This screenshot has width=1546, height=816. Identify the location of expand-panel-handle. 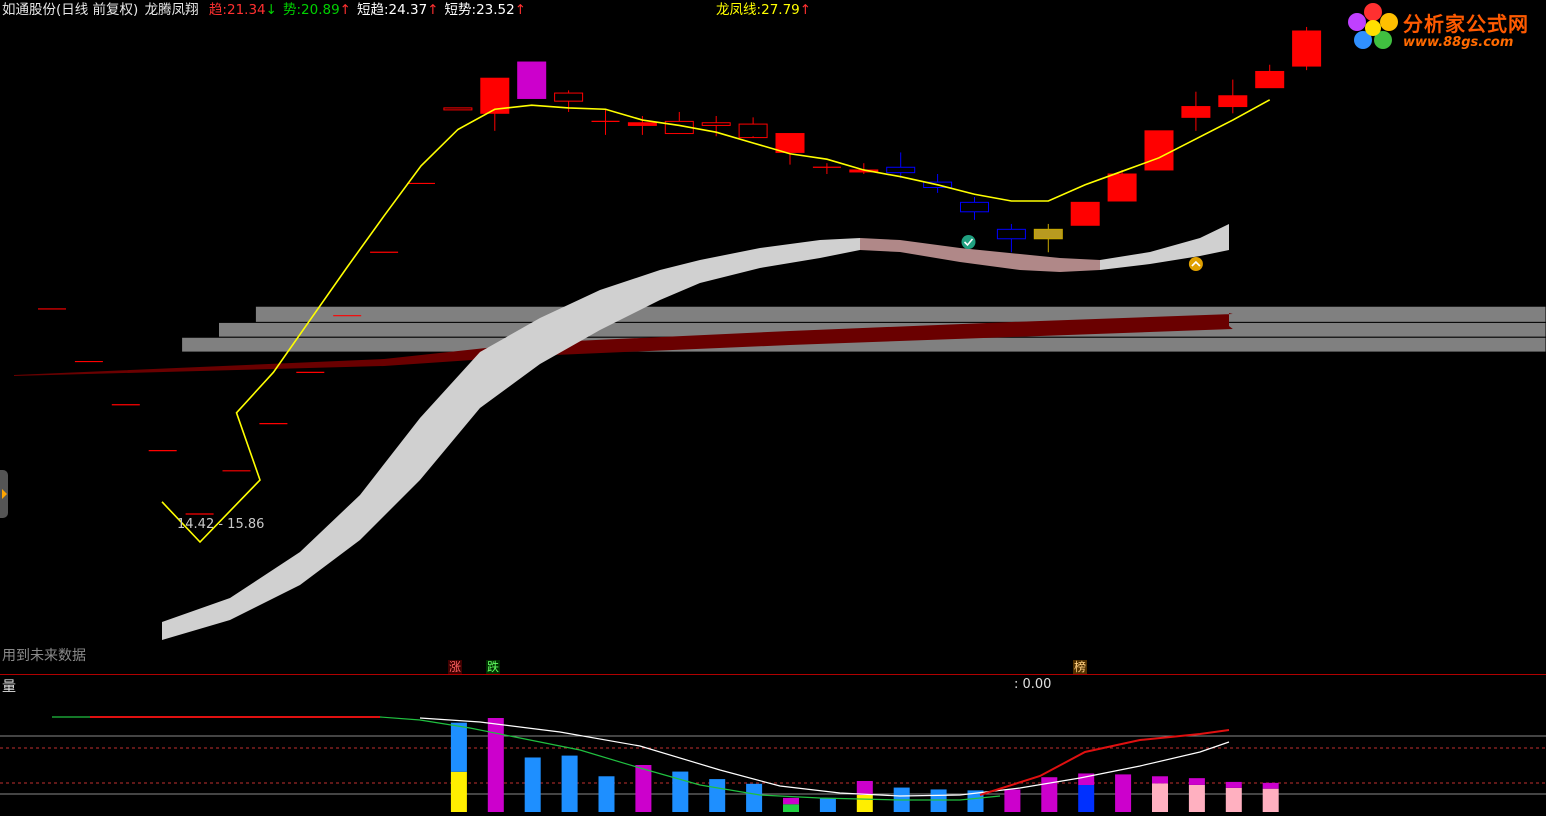
(4, 494).